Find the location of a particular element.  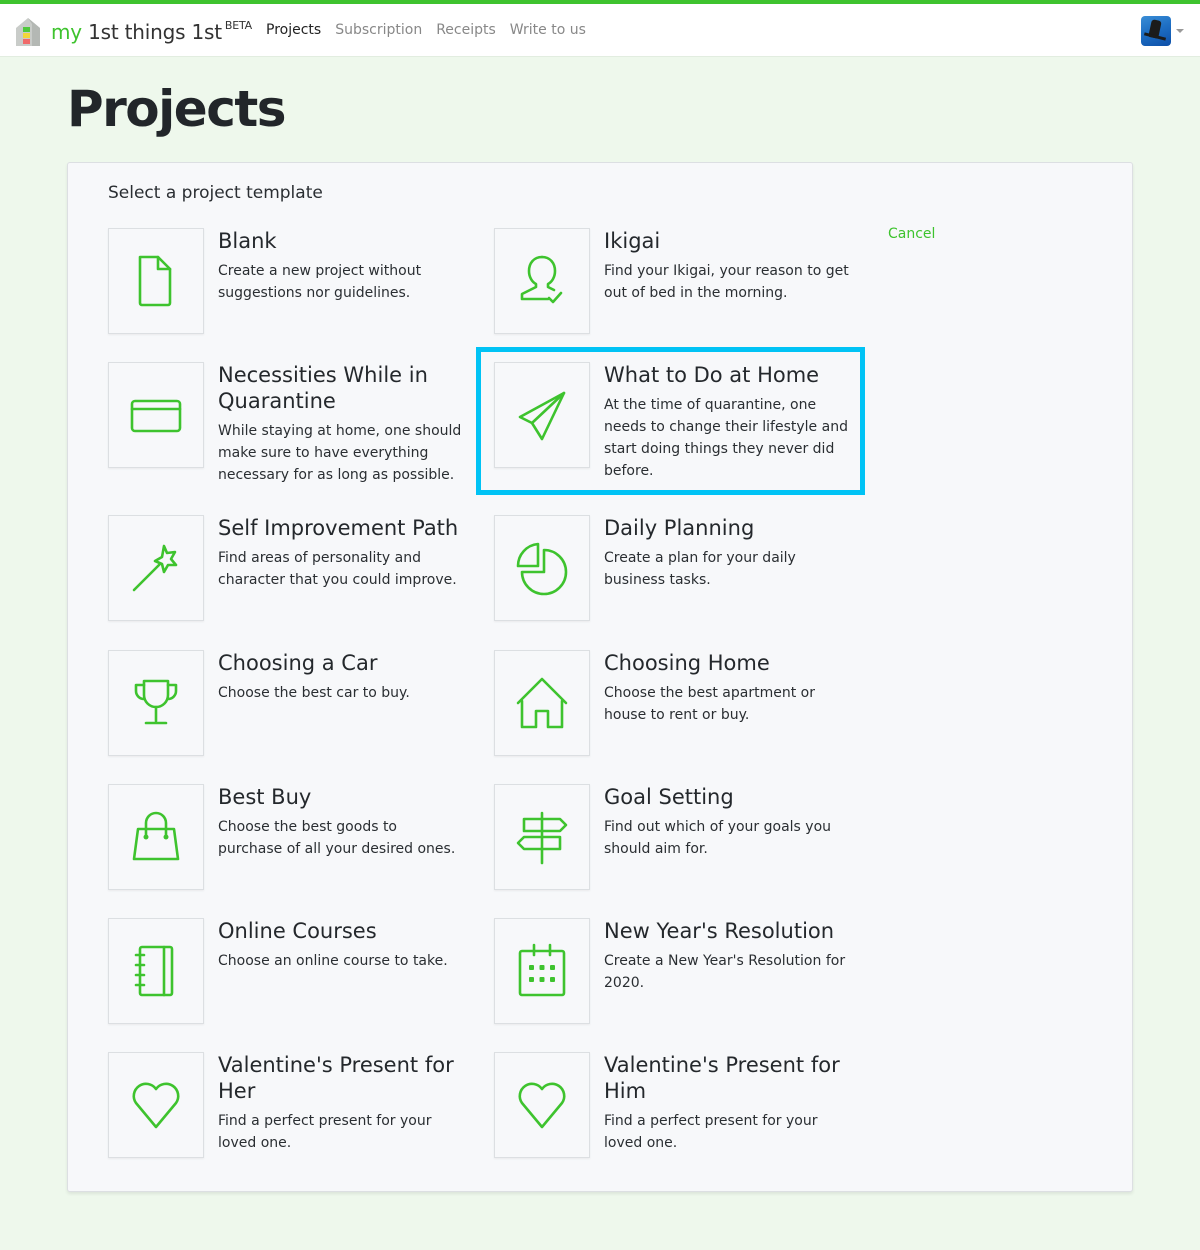

template-description: Choose the best car to buy. is located at coordinates (314, 693).